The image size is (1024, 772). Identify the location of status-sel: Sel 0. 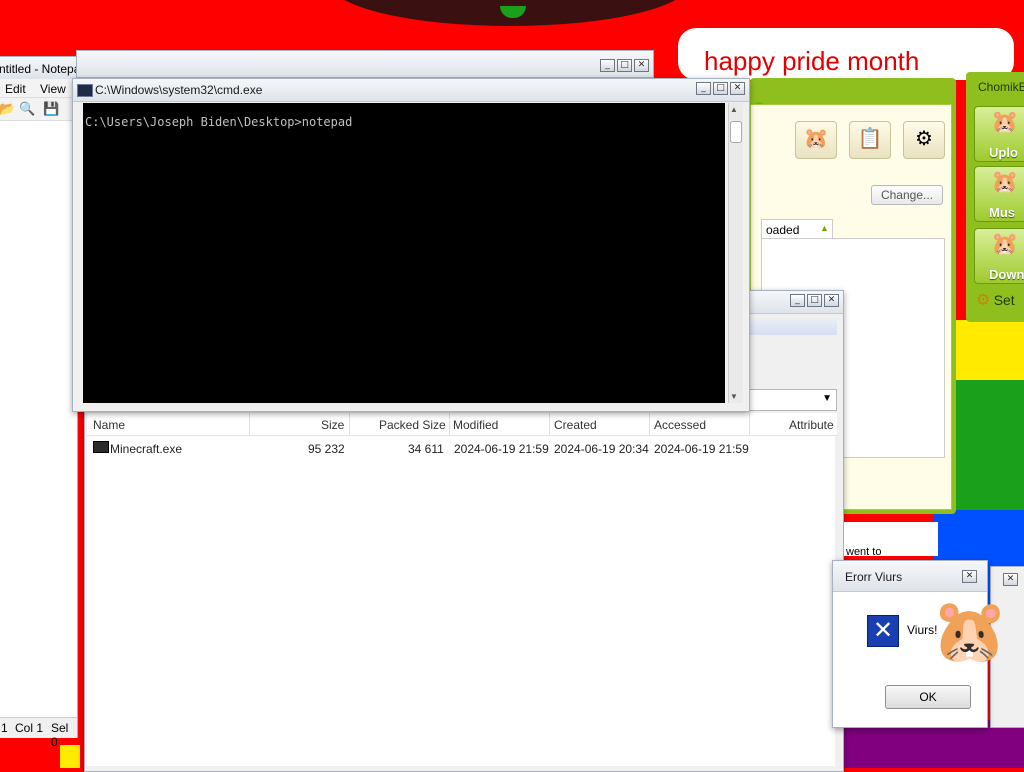
(60, 735).